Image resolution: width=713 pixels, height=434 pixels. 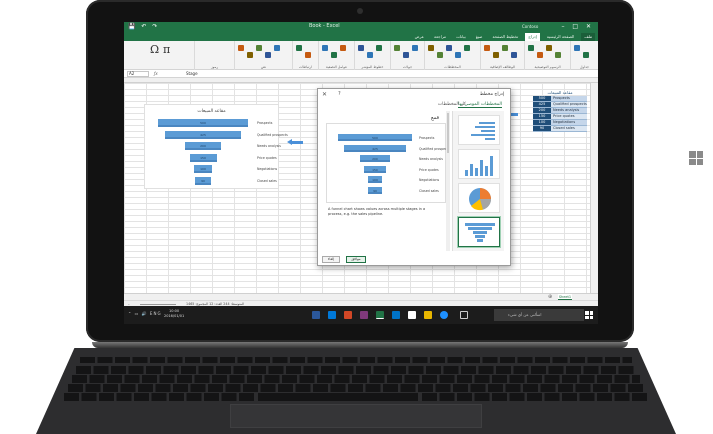 What do you see at coordinates (542, 110) in the screenshot?
I see `table-cell-value: 200` at bounding box center [542, 110].